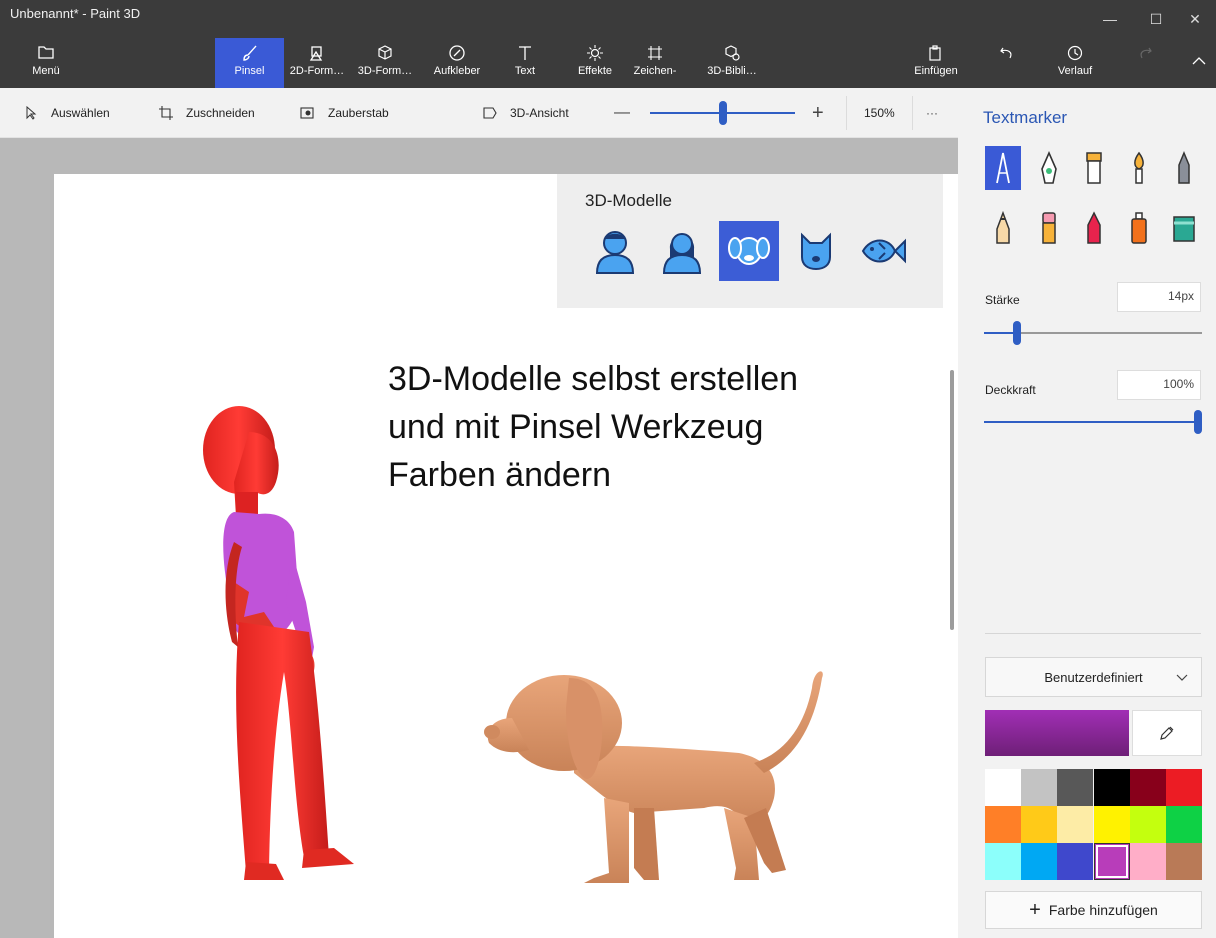  Describe the element at coordinates (622, 113) in the screenshot. I see `zoom-out-button: —` at that location.